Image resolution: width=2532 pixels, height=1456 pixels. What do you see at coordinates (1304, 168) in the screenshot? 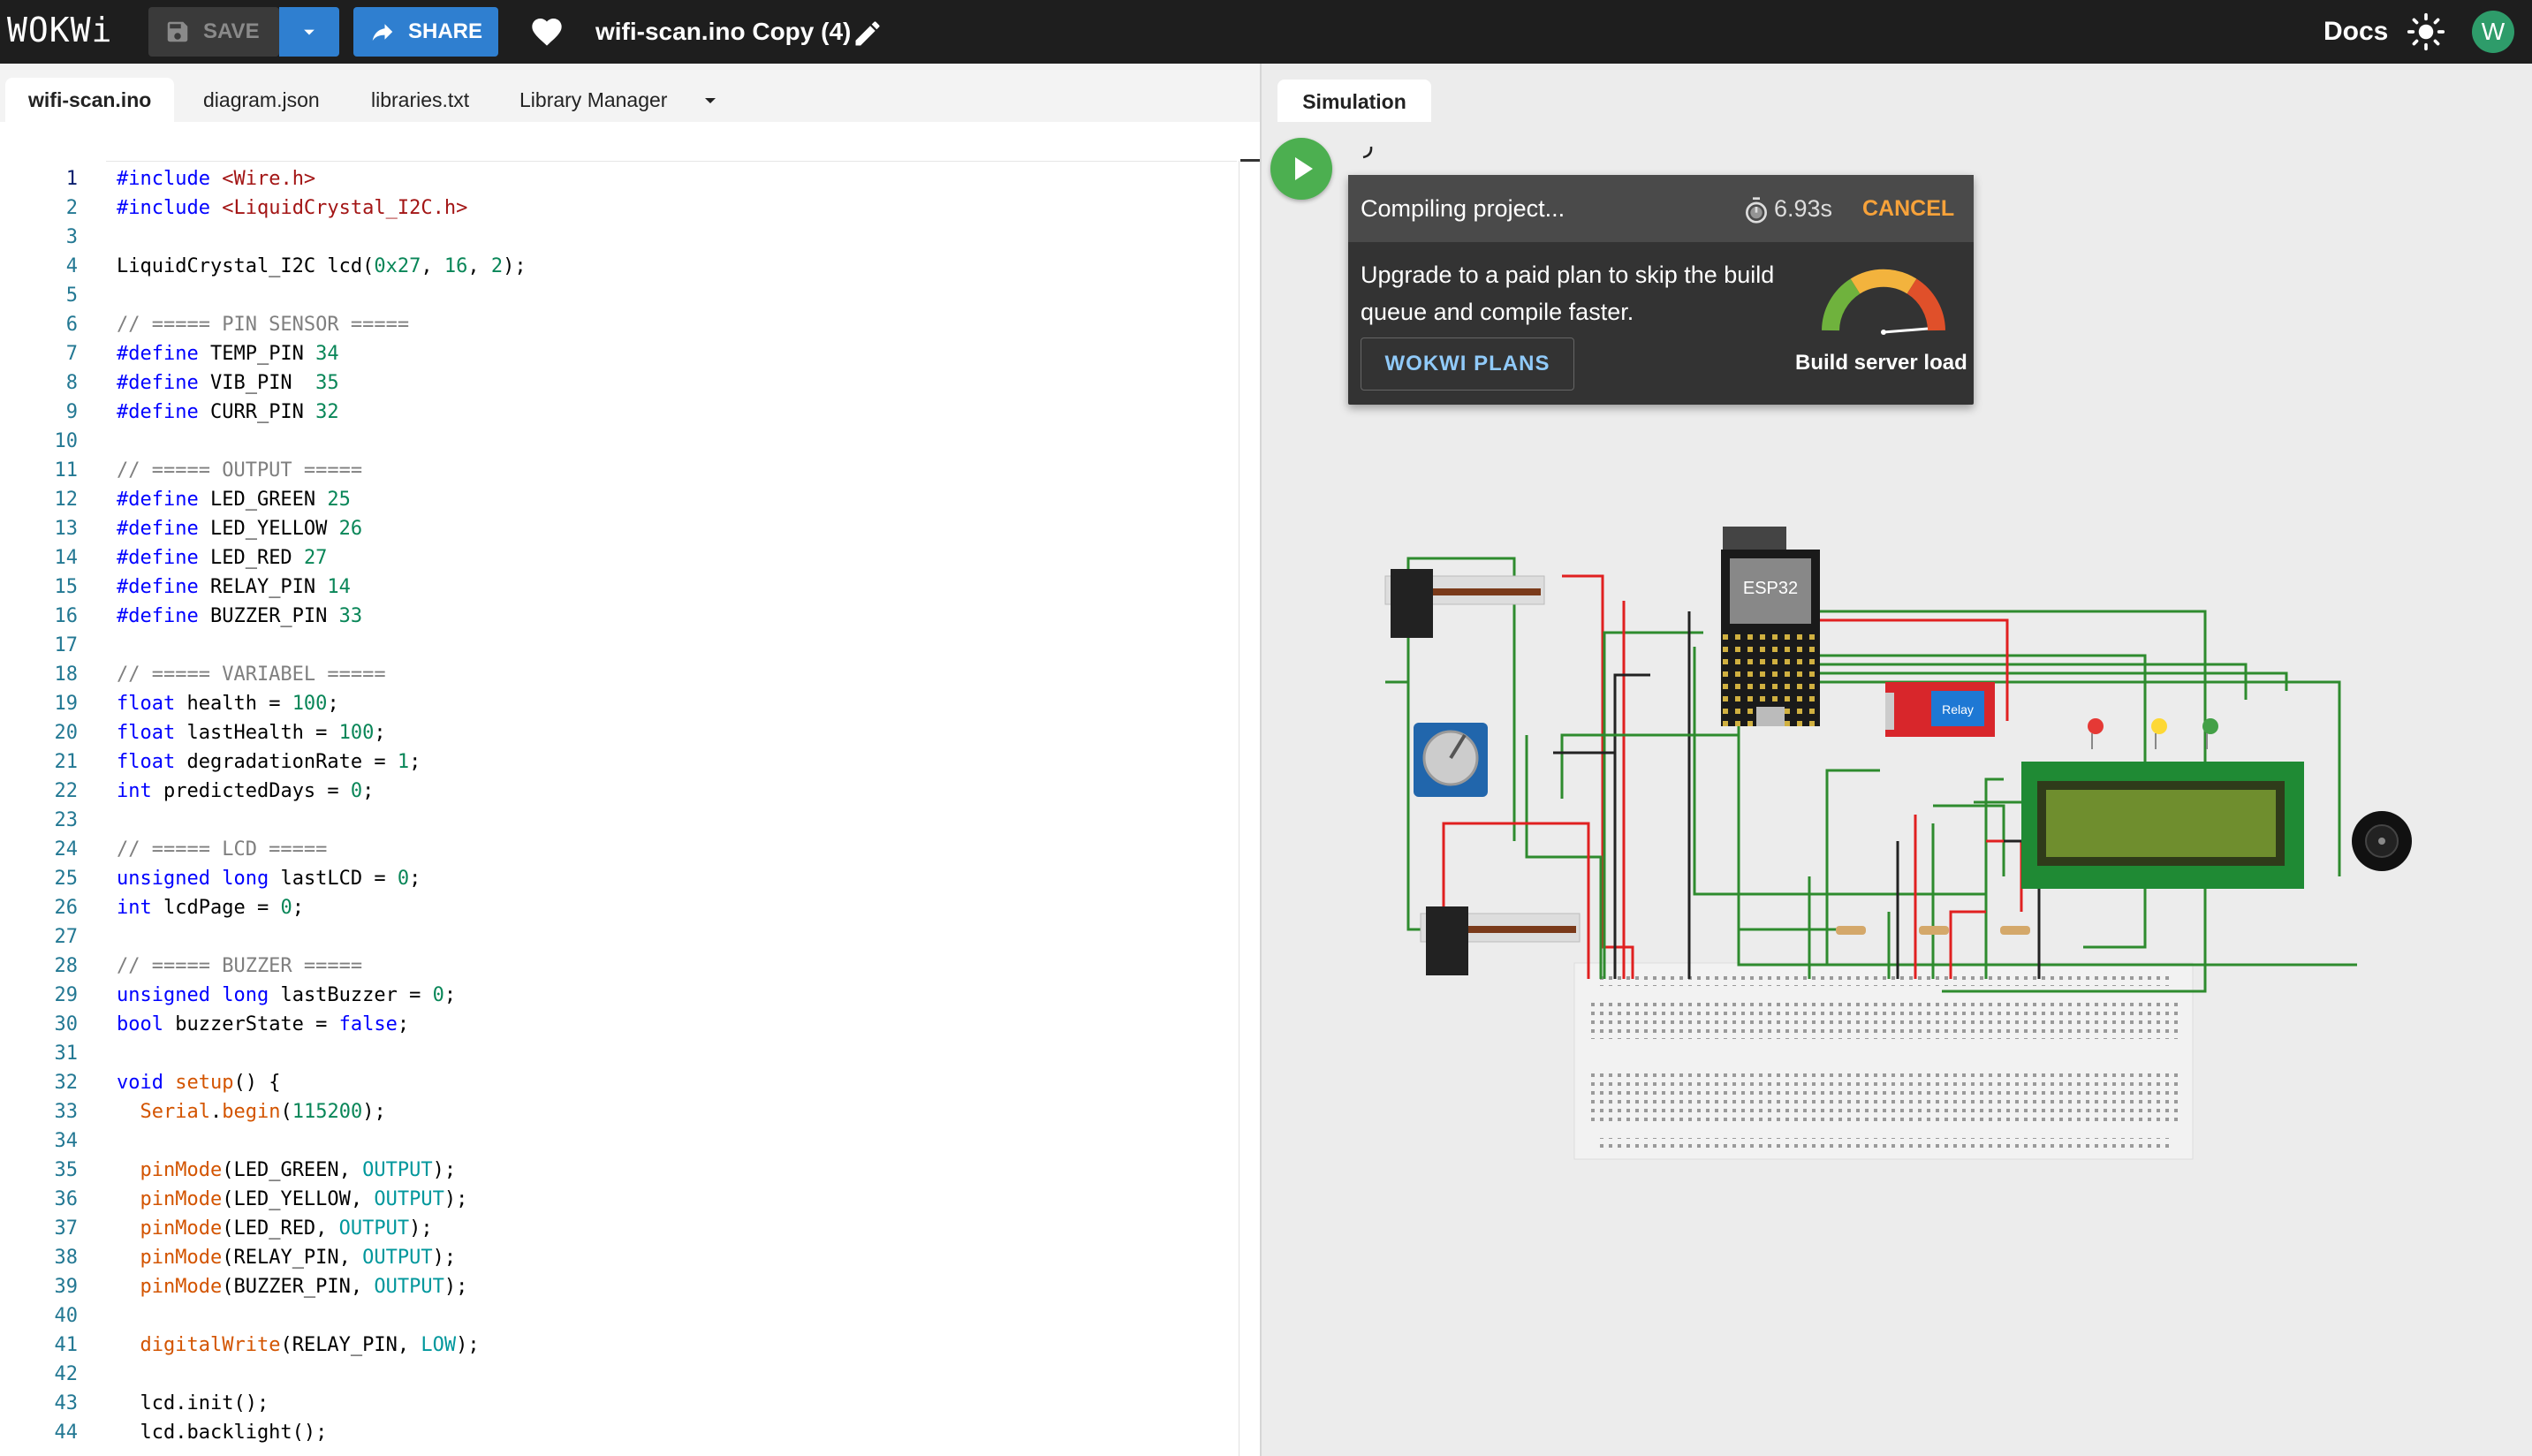
I see `play-icon` at bounding box center [1304, 168].